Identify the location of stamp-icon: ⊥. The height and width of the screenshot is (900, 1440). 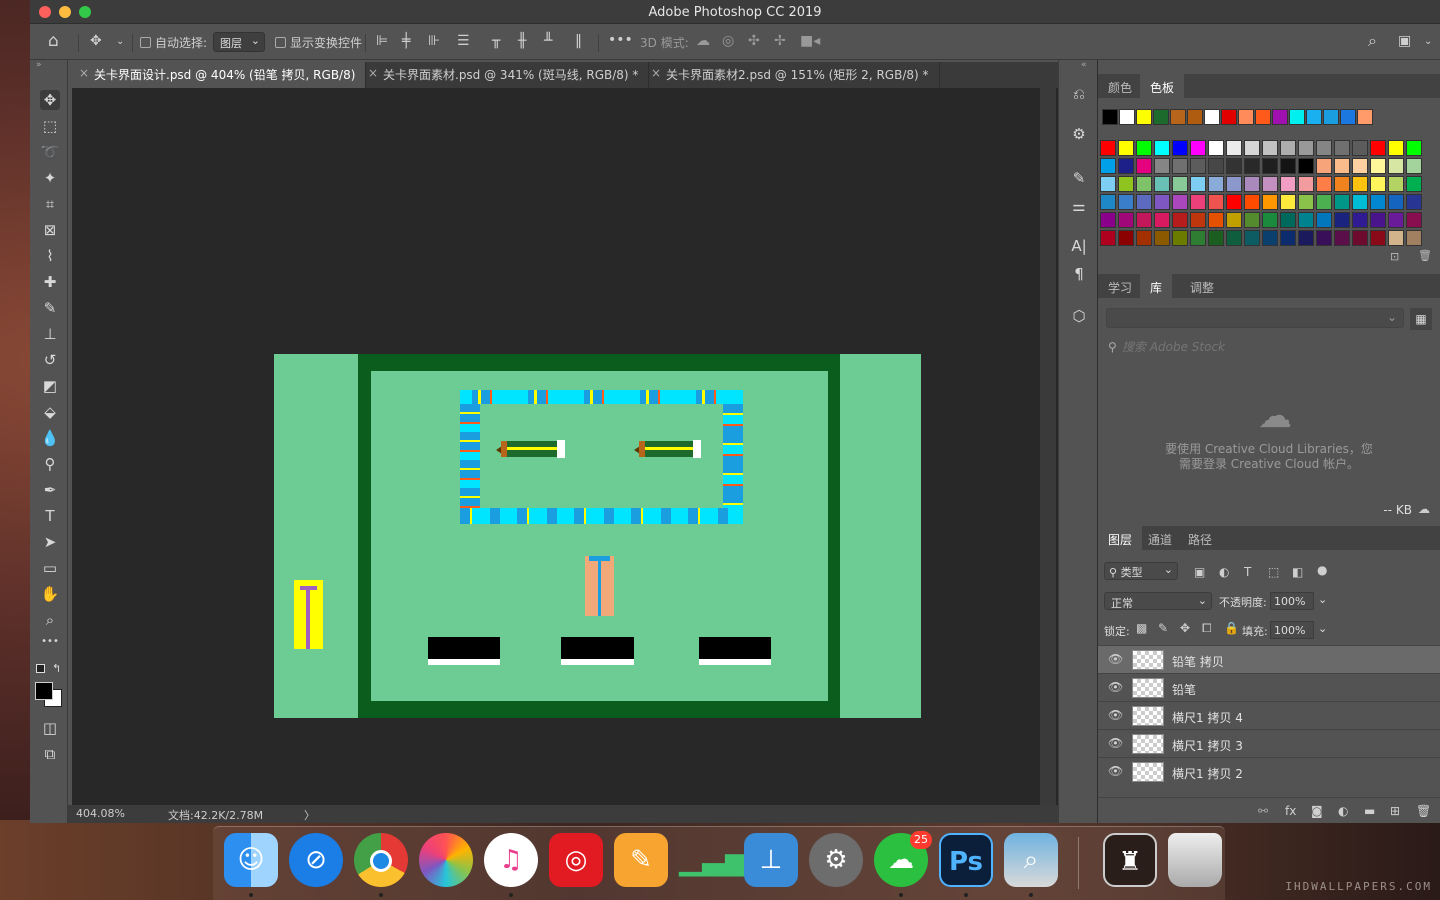
(50, 334).